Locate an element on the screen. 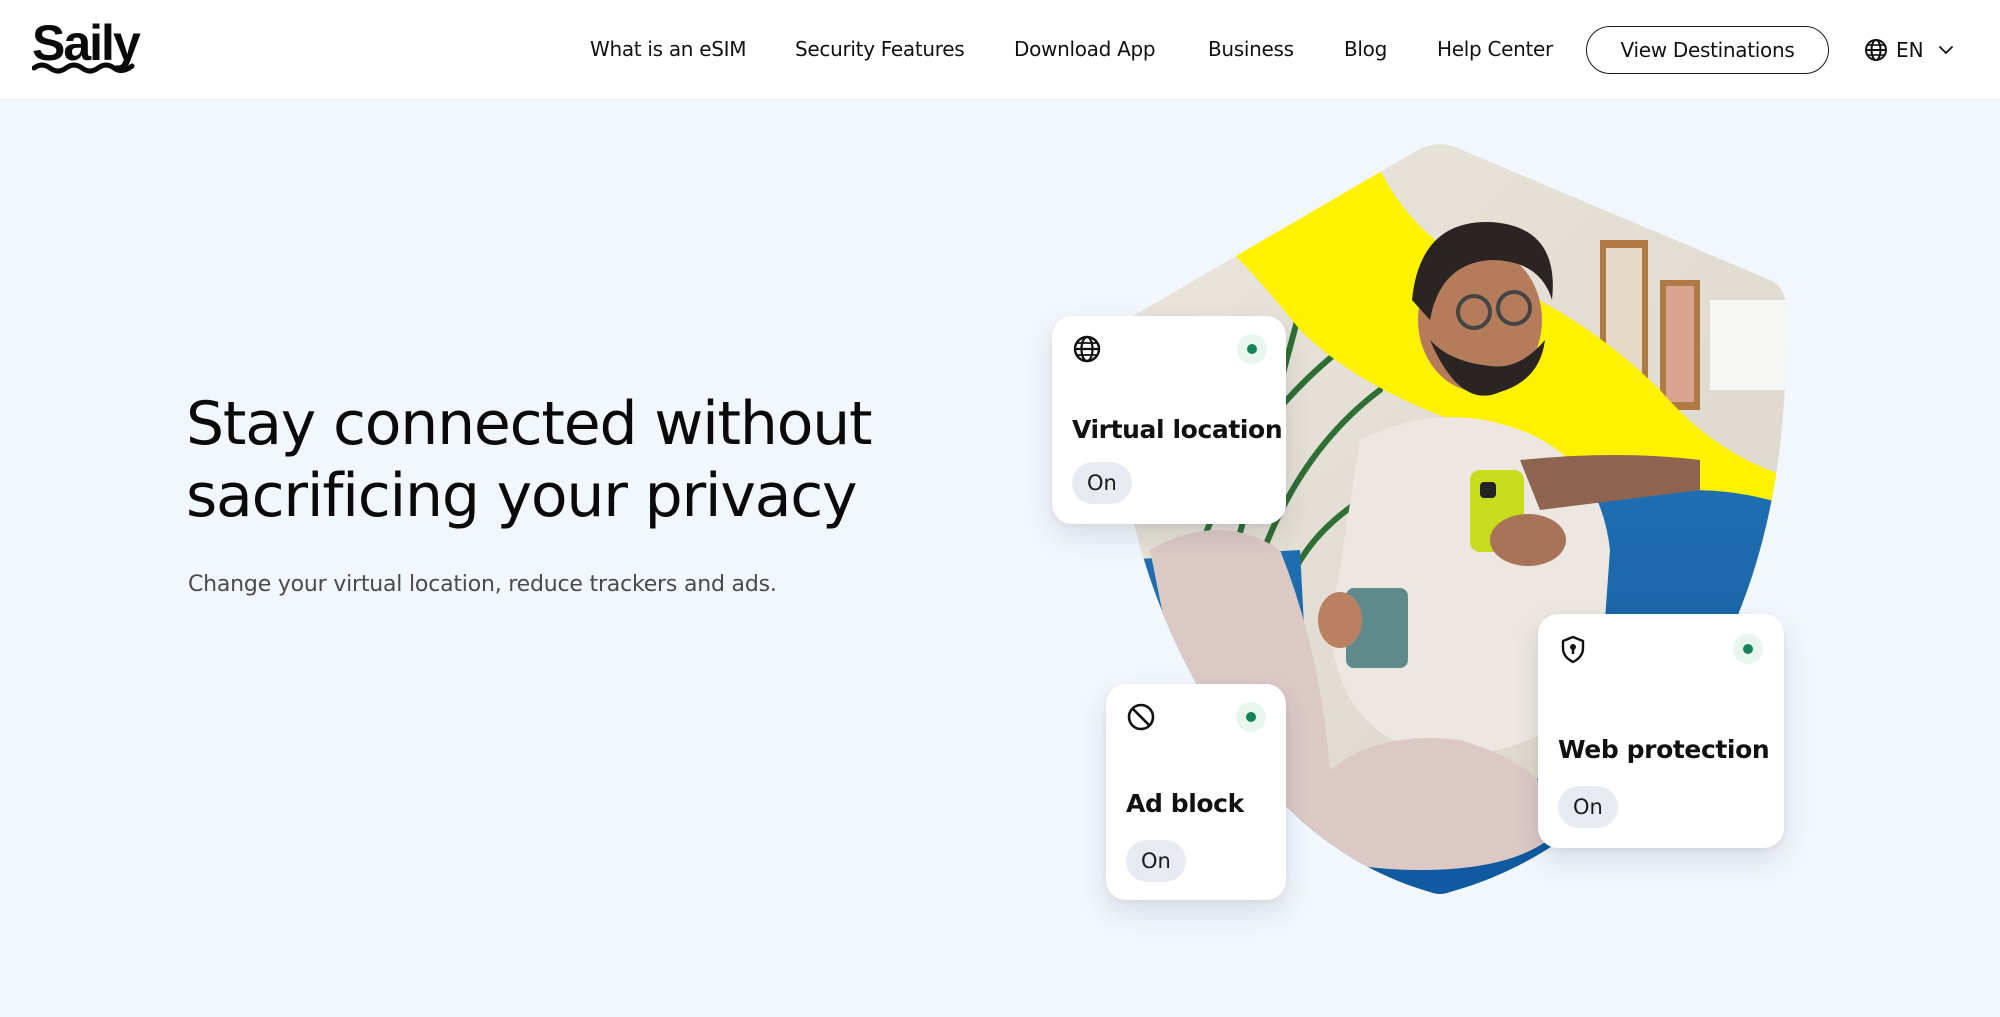  language-selector: EN is located at coordinates (1910, 50).